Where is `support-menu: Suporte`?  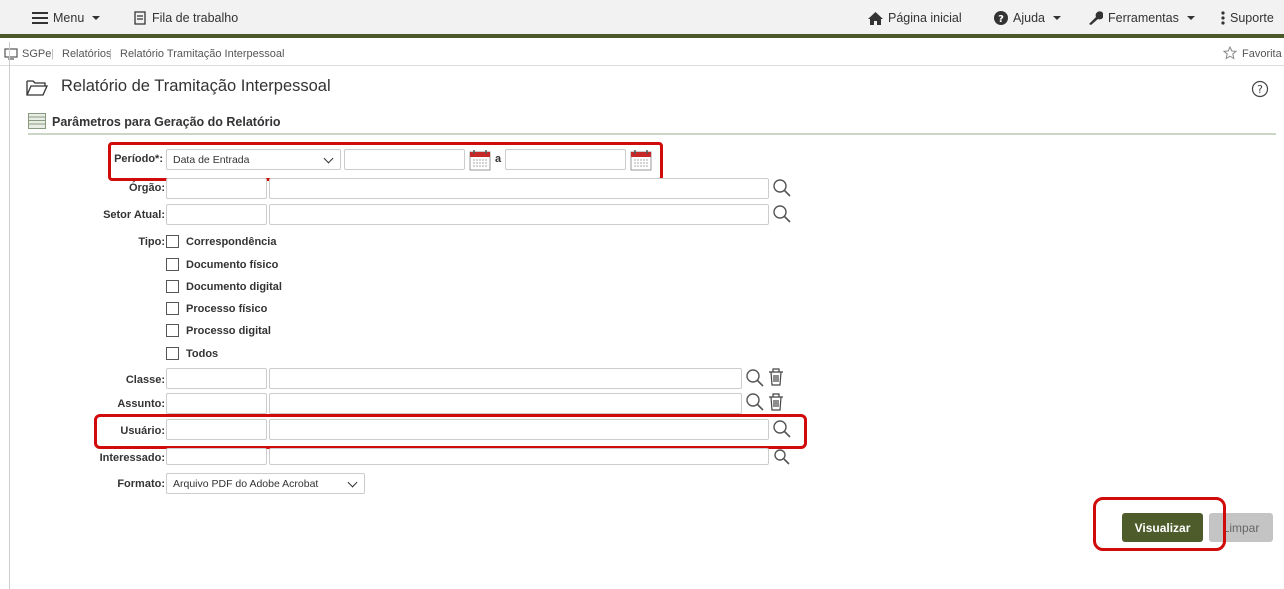
support-menu: Suporte is located at coordinates (1247, 18).